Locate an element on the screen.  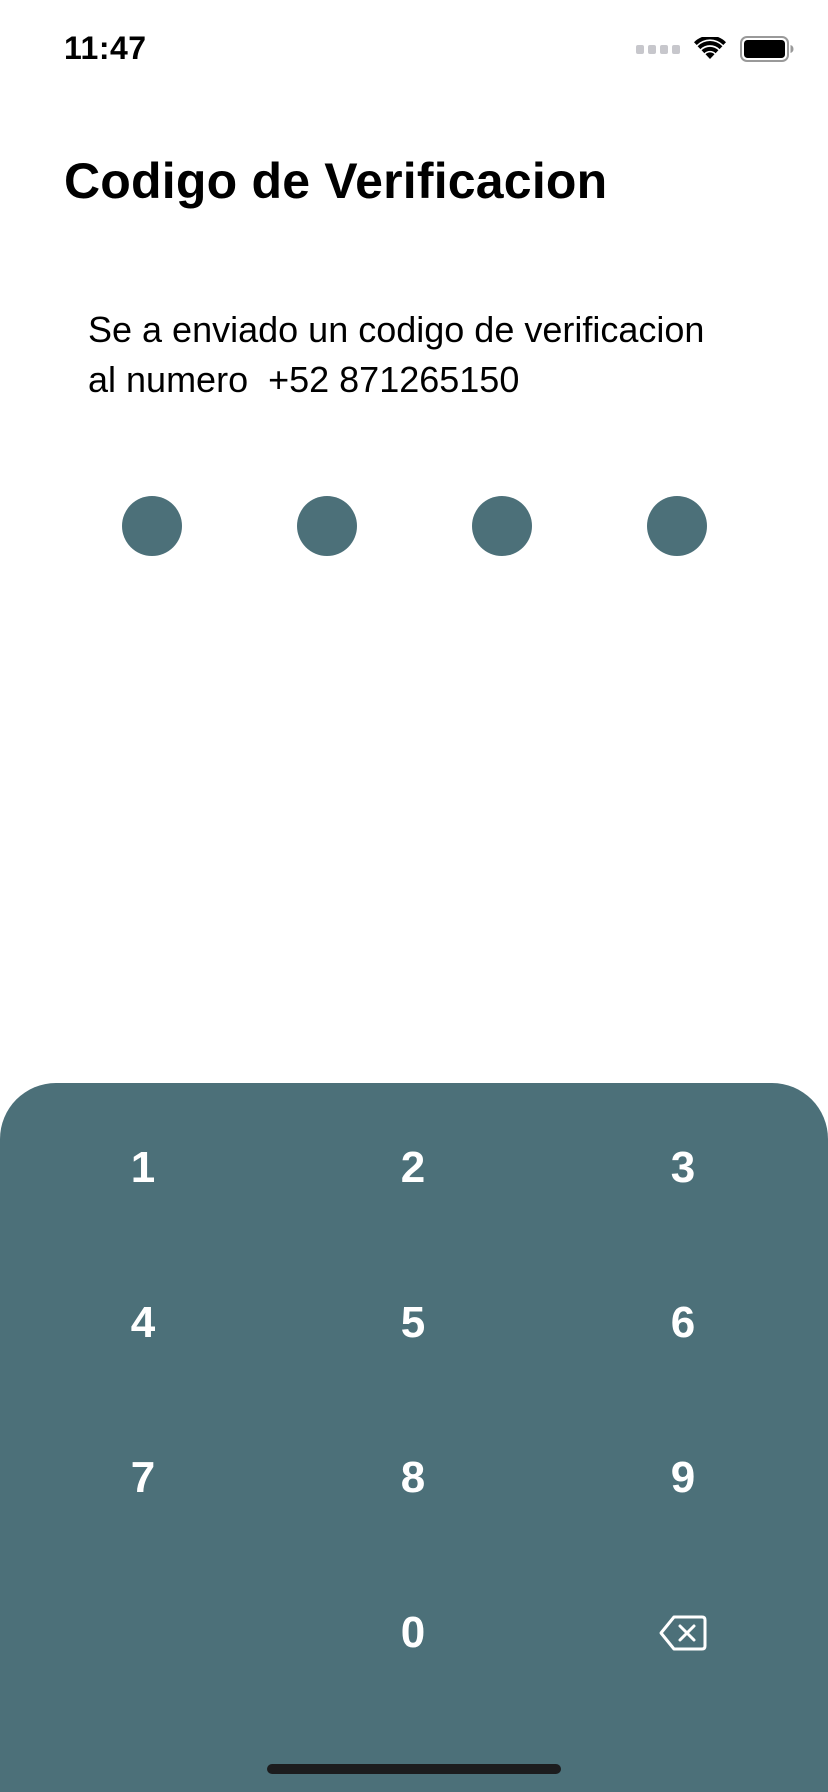
message-line-2: al numero +52 871265150 is located at coordinates (304, 379).